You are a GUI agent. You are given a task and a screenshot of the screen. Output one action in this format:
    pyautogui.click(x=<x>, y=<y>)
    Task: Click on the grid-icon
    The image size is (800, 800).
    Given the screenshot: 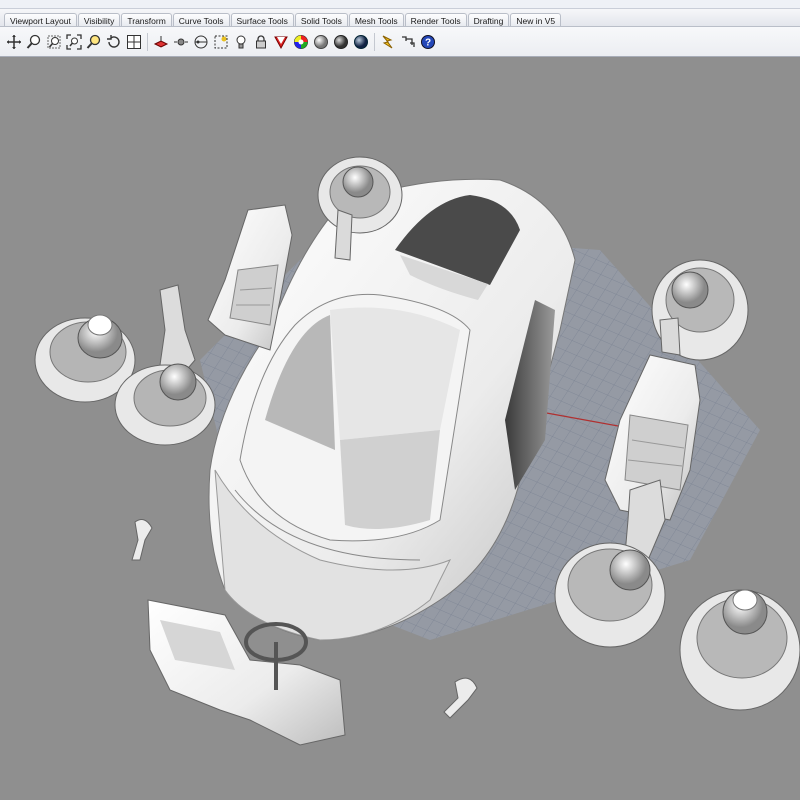 What is the action you would take?
    pyautogui.click(x=201, y=42)
    